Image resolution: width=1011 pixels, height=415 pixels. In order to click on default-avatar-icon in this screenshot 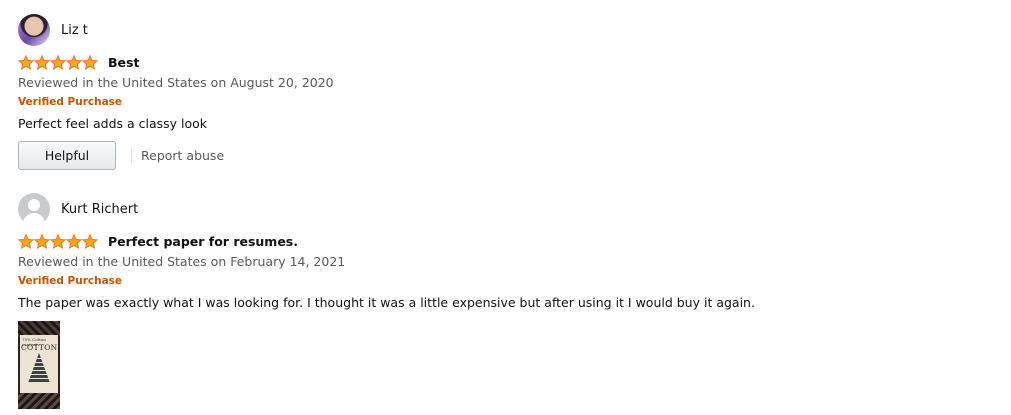, I will do `click(34, 209)`.